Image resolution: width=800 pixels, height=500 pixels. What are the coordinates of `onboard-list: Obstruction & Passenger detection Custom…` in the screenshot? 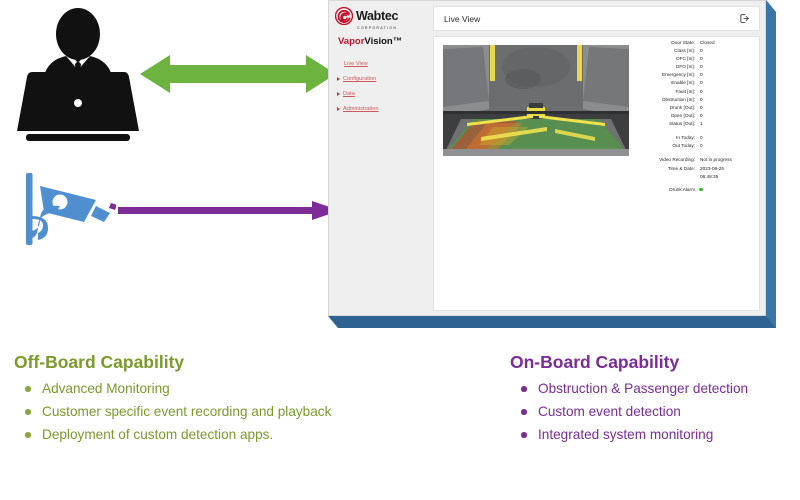 It's located at (655, 411).